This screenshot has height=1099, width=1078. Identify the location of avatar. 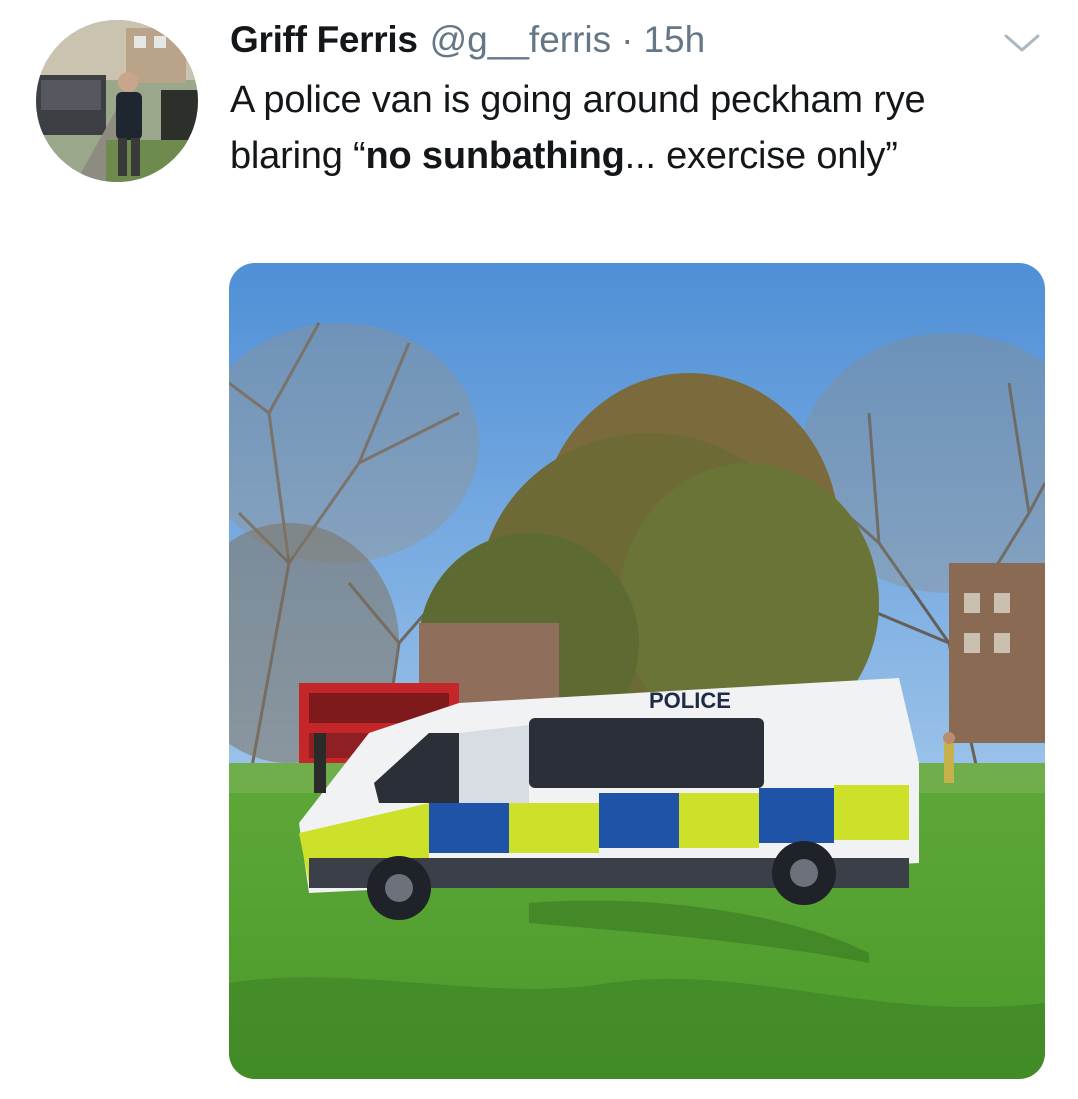
(117, 101).